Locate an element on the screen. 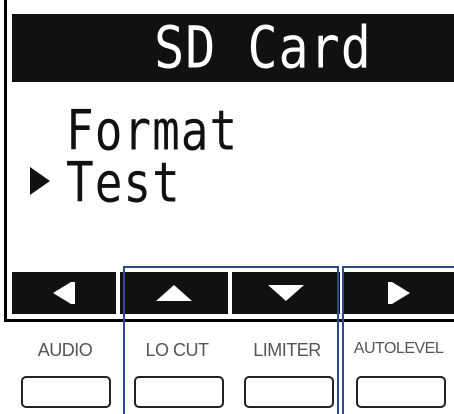 This screenshot has width=454, height=414. selection-cursor-icon is located at coordinates (40, 181).